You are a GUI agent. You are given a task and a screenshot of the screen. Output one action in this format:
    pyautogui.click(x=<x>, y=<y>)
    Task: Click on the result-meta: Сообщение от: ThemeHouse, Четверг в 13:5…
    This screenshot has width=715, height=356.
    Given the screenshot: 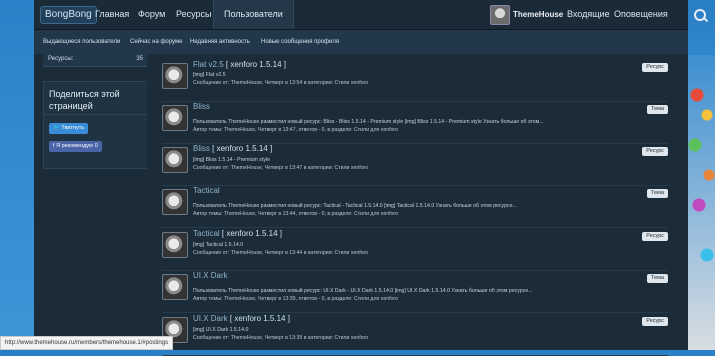 What is the action you would take?
    pyautogui.click(x=281, y=83)
    